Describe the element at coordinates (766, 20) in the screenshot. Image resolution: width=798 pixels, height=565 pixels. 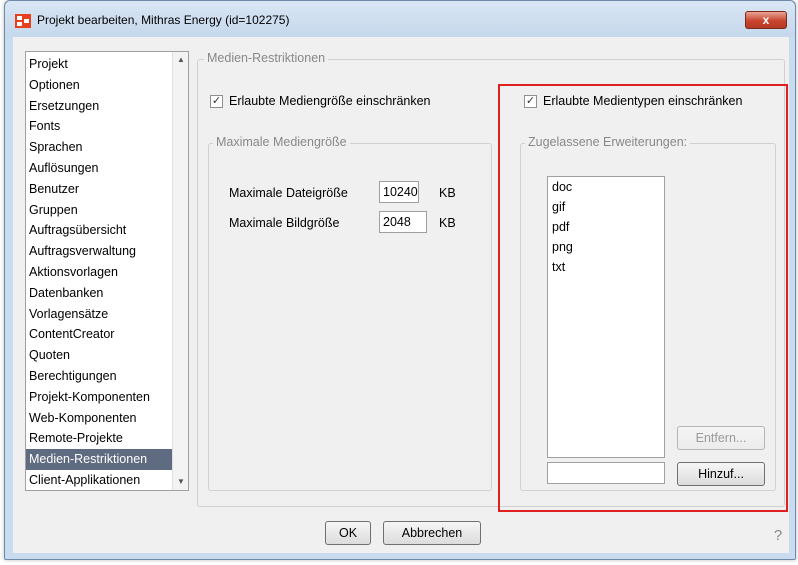
I see `close-button: x` at that location.